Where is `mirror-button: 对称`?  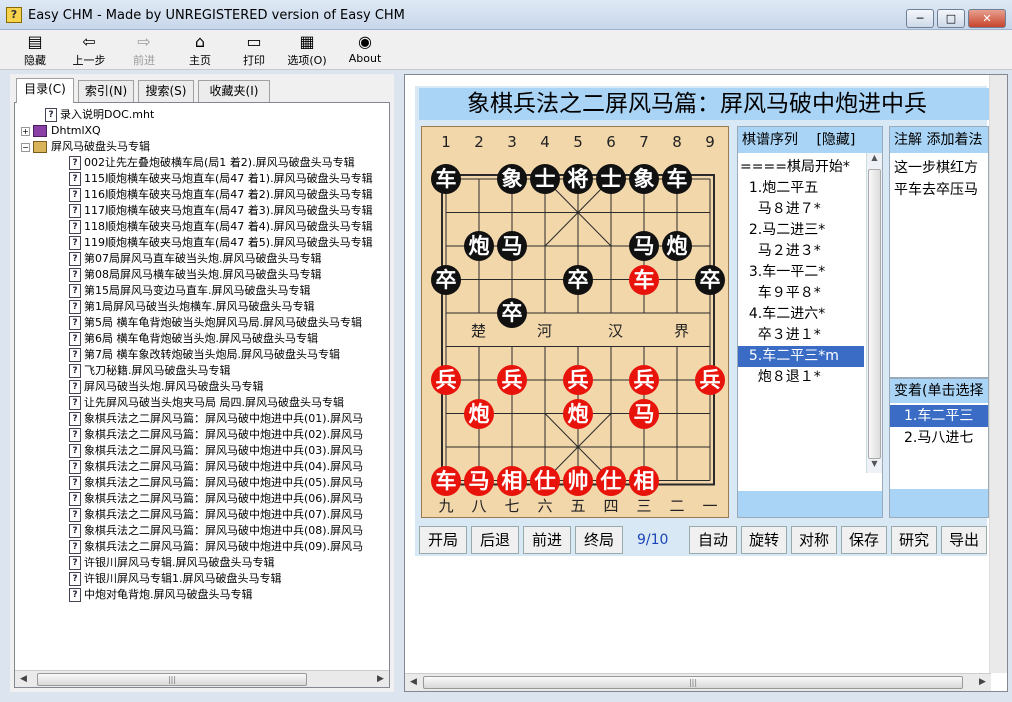
mirror-button: 对称 is located at coordinates (814, 540).